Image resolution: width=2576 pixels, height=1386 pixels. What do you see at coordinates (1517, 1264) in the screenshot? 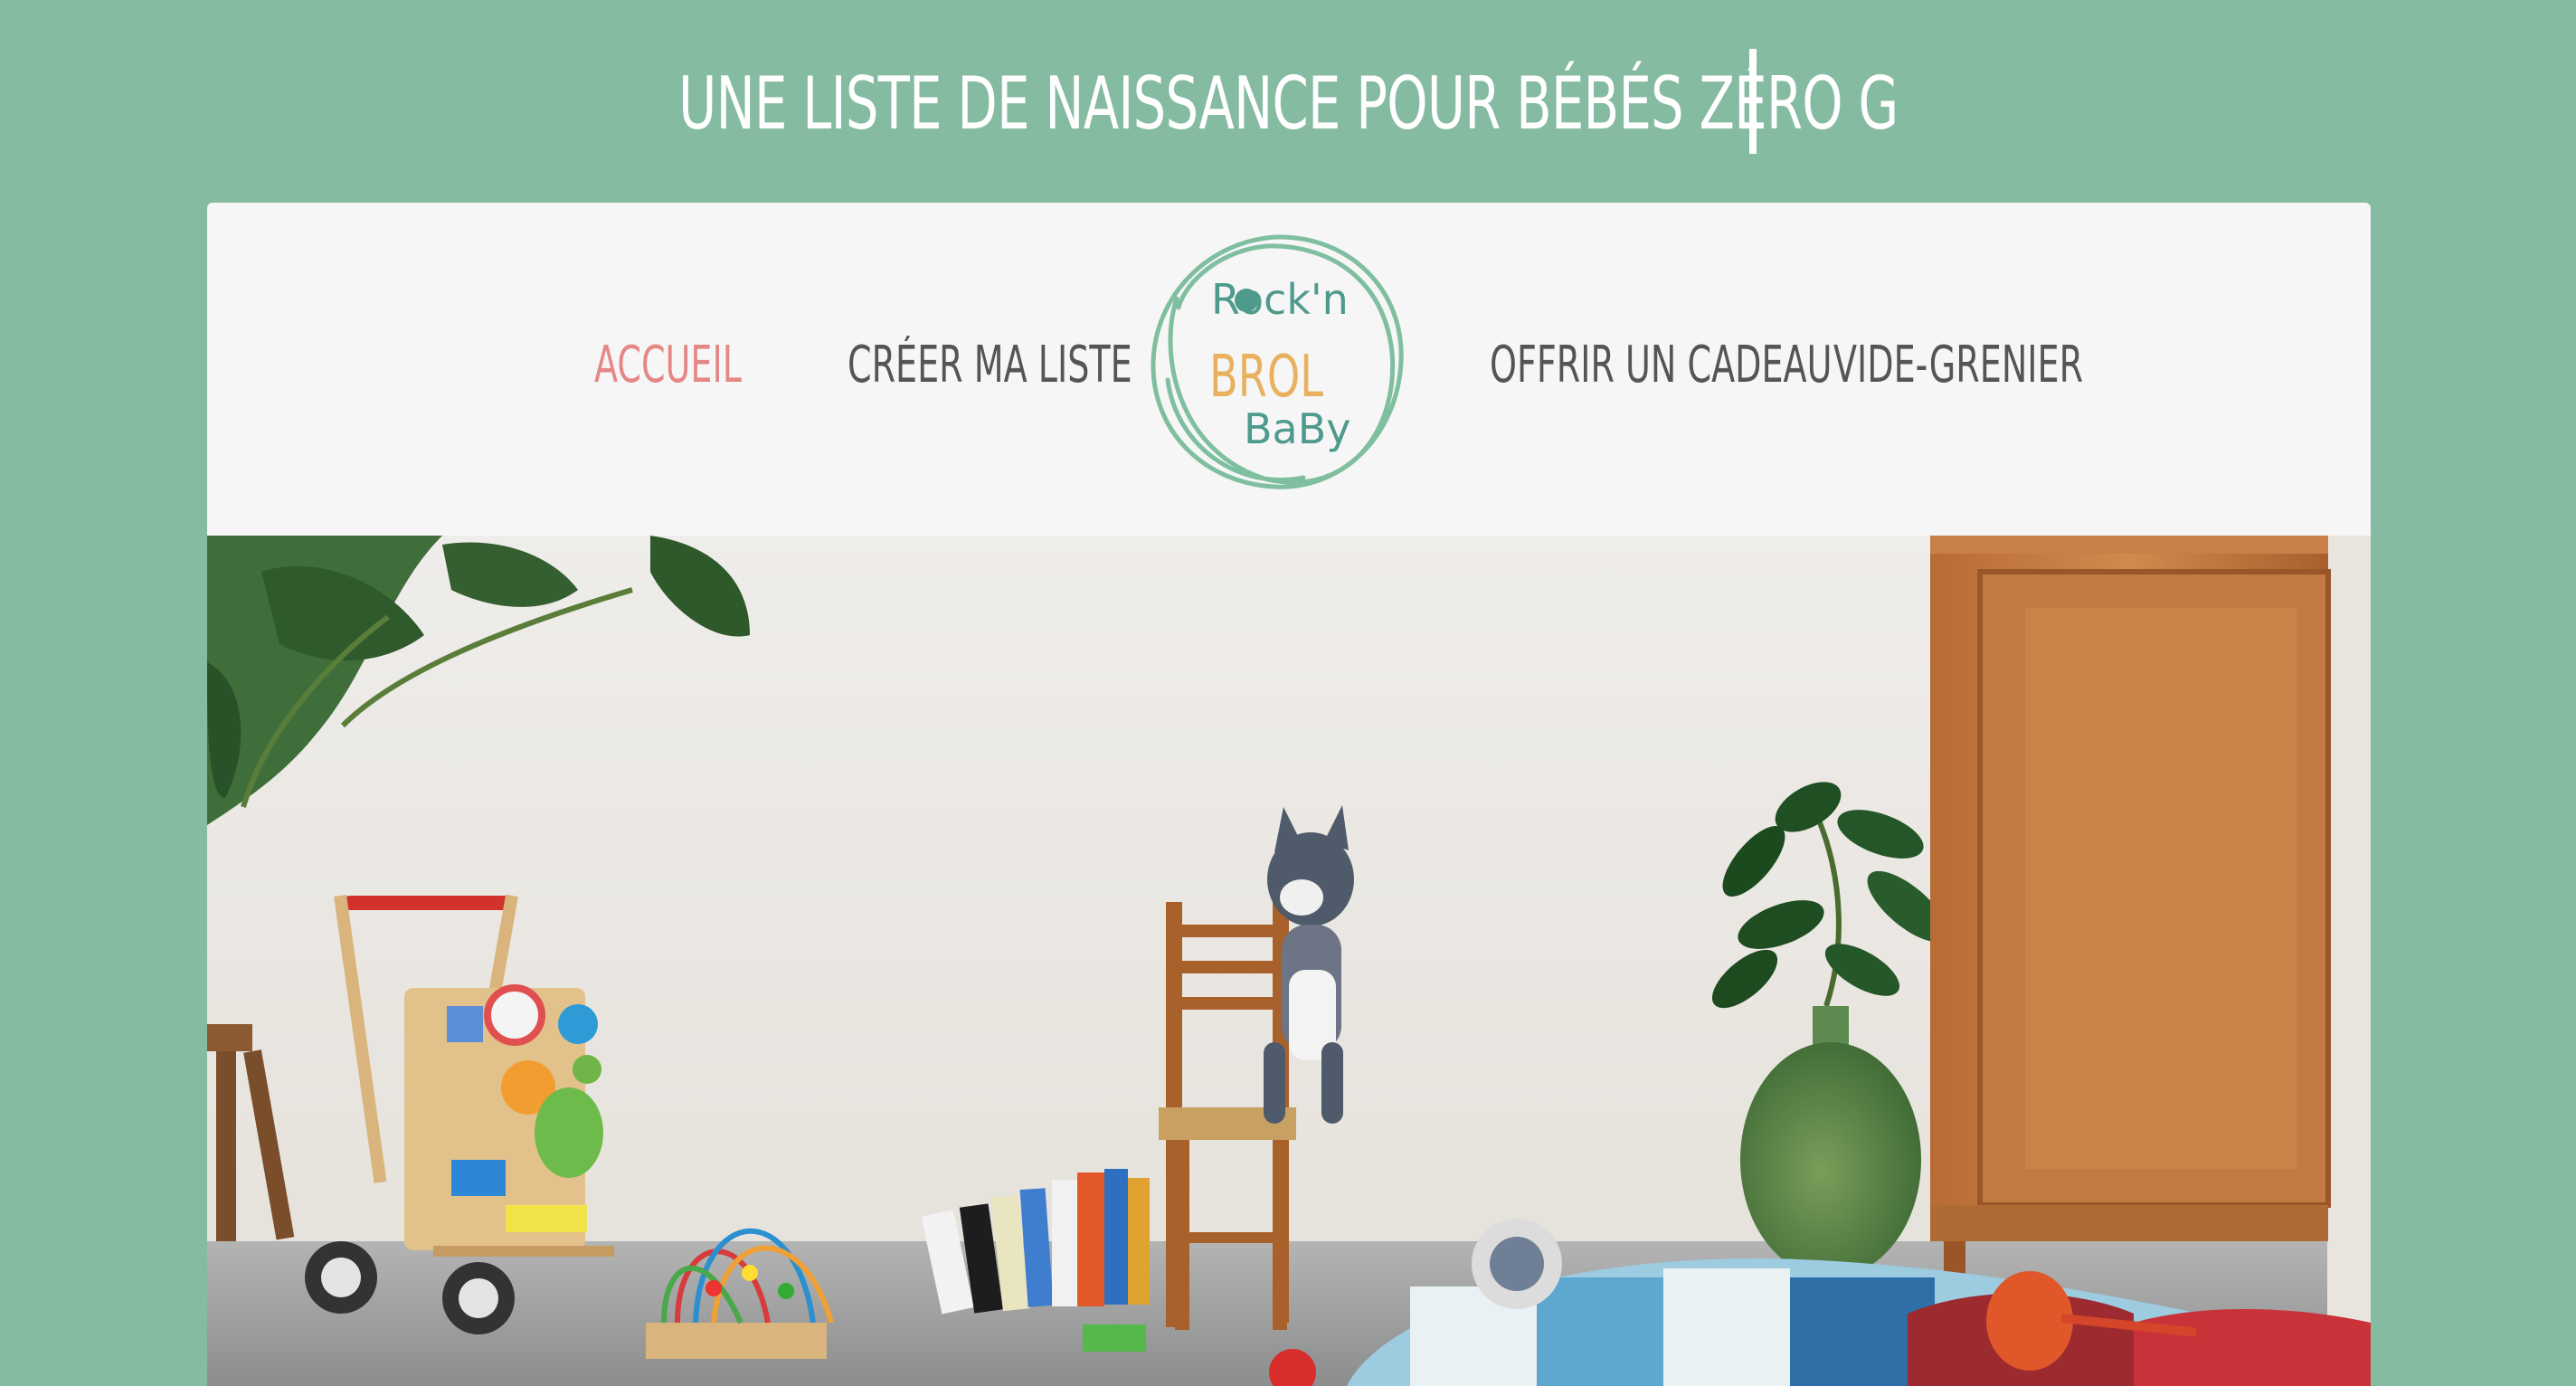
I see `toy-ball` at bounding box center [1517, 1264].